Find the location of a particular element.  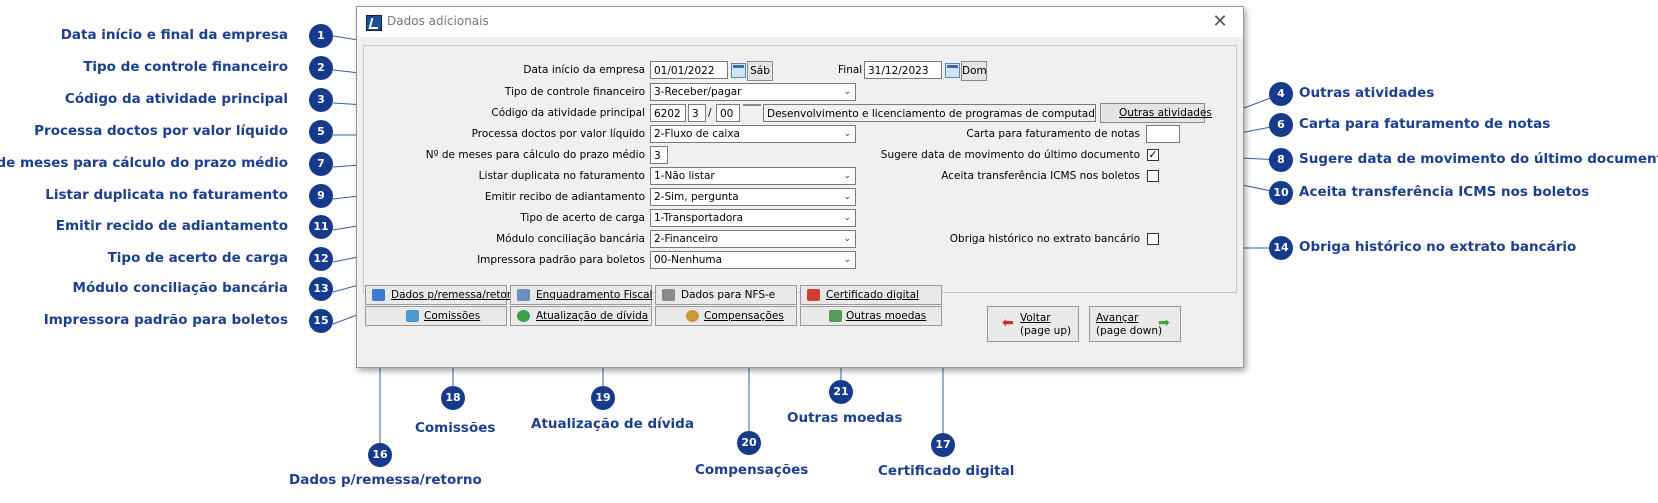

dados-nfse-label: Dados para NFS-e is located at coordinates (728, 295).